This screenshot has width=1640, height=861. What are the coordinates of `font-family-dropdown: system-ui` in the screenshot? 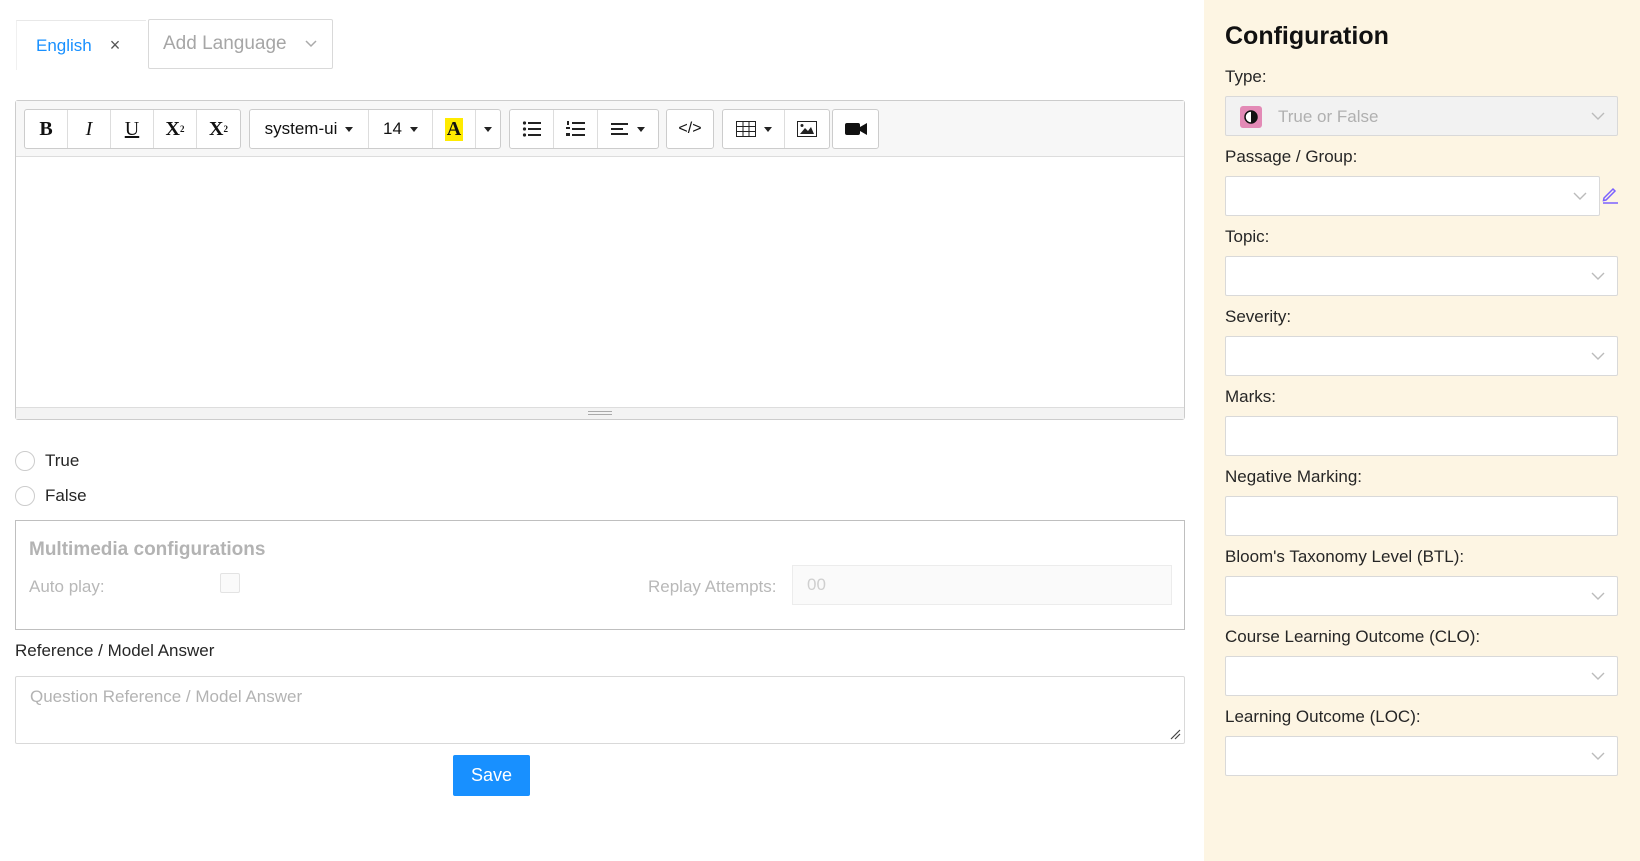 It's located at (309, 129).